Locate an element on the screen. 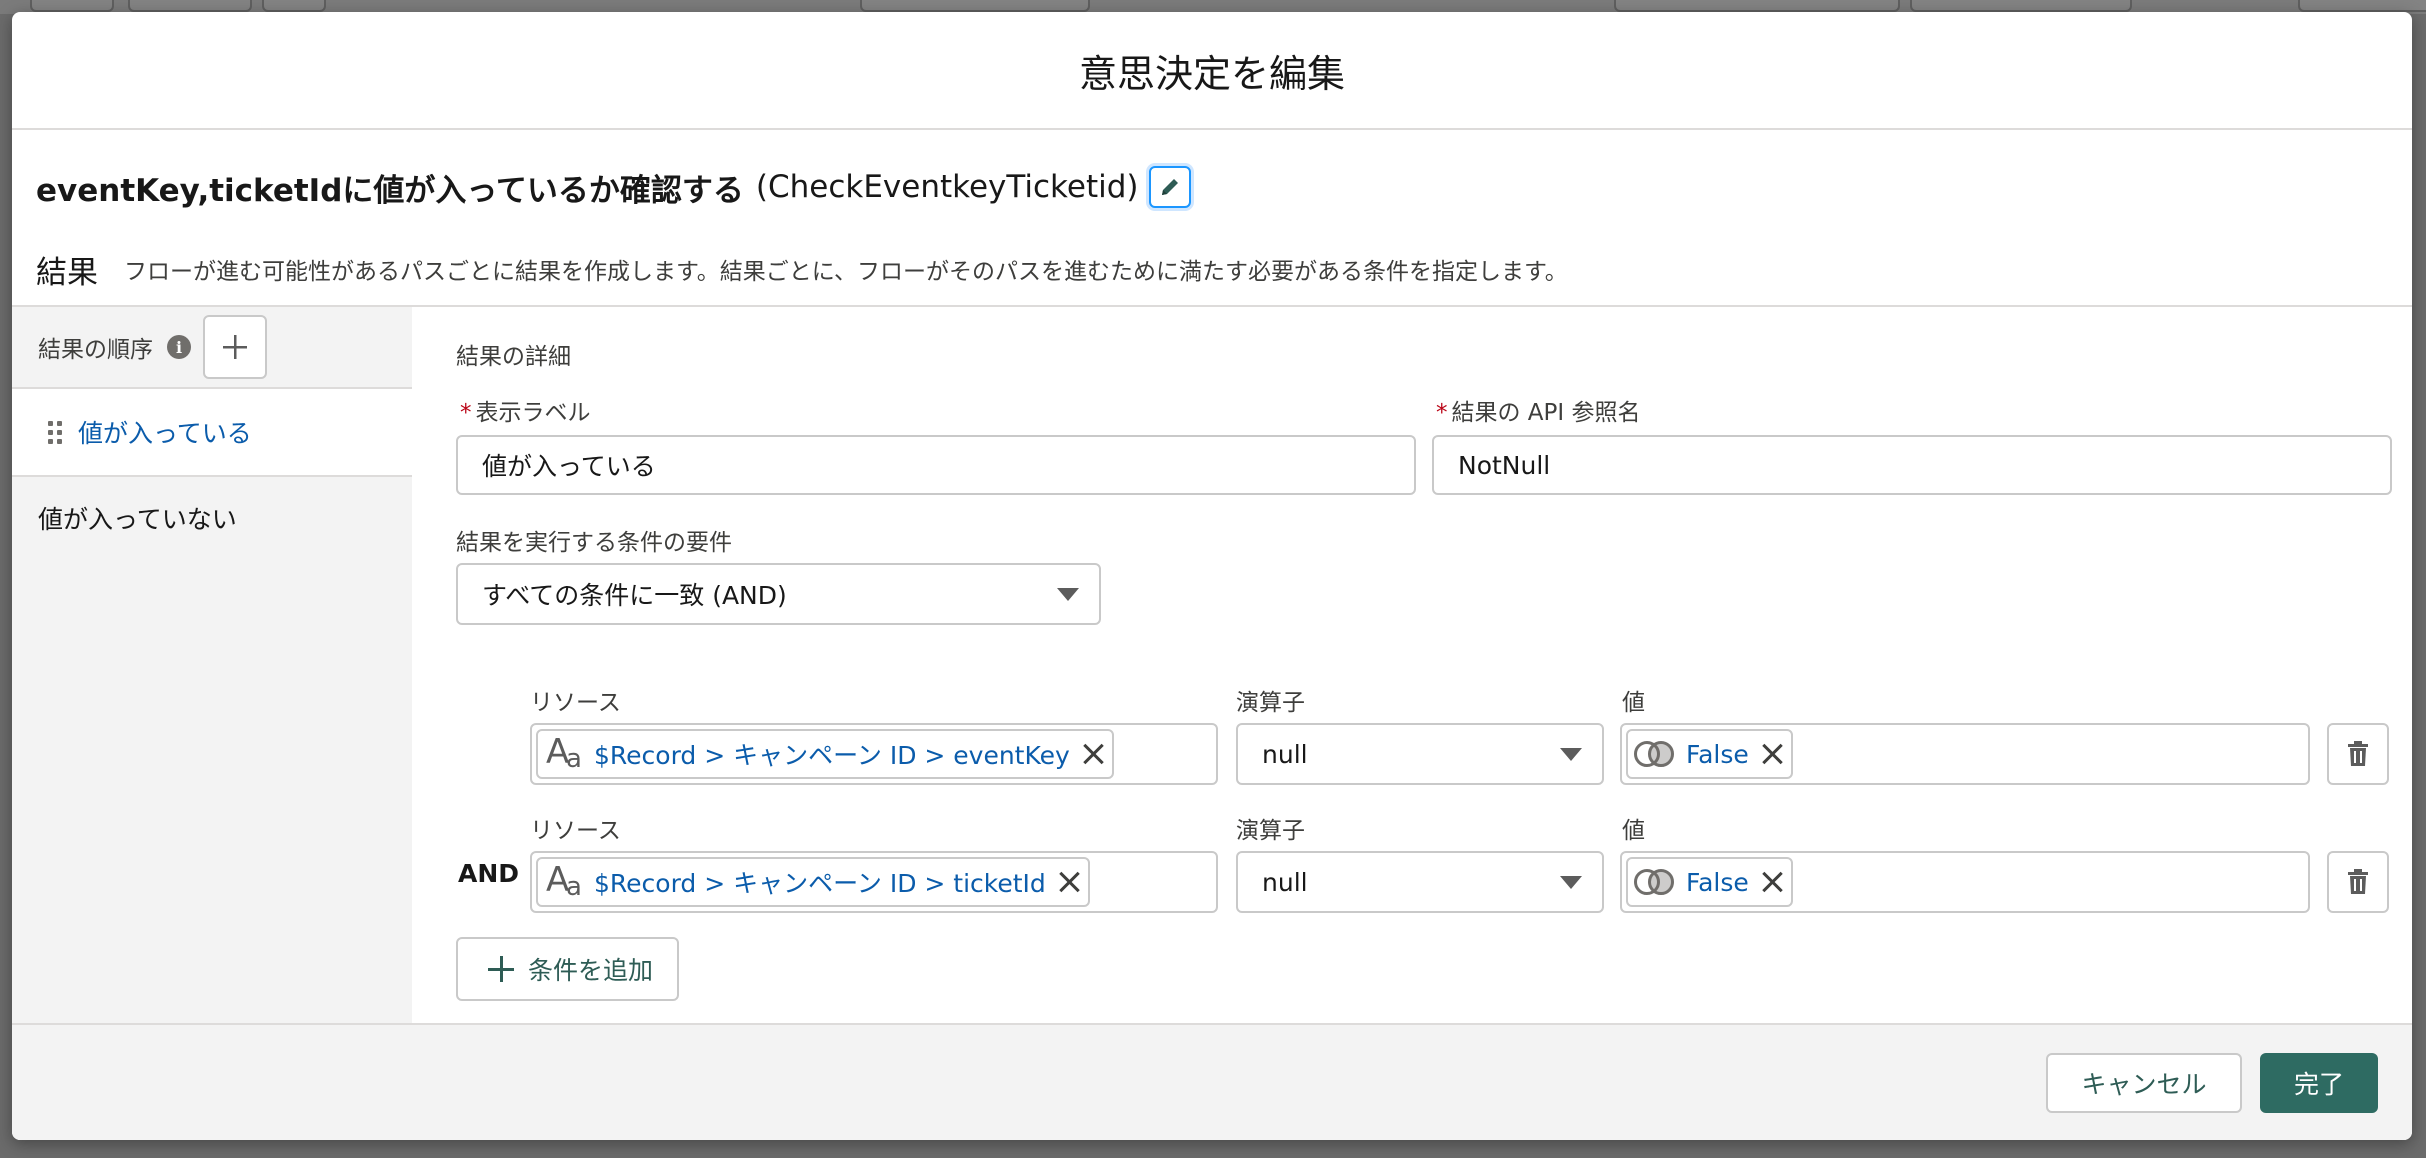 Image resolution: width=2426 pixels, height=1158 pixels. modal-title: 意思決定を編集 is located at coordinates (1211, 73).